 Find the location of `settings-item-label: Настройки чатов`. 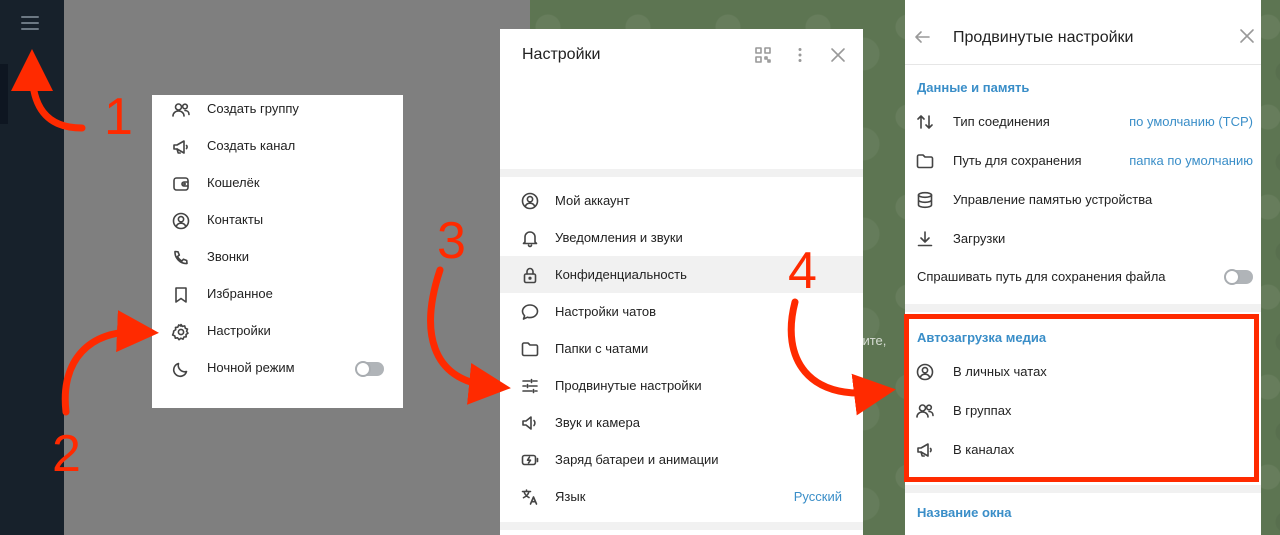

settings-item-label: Настройки чатов is located at coordinates (606, 311).